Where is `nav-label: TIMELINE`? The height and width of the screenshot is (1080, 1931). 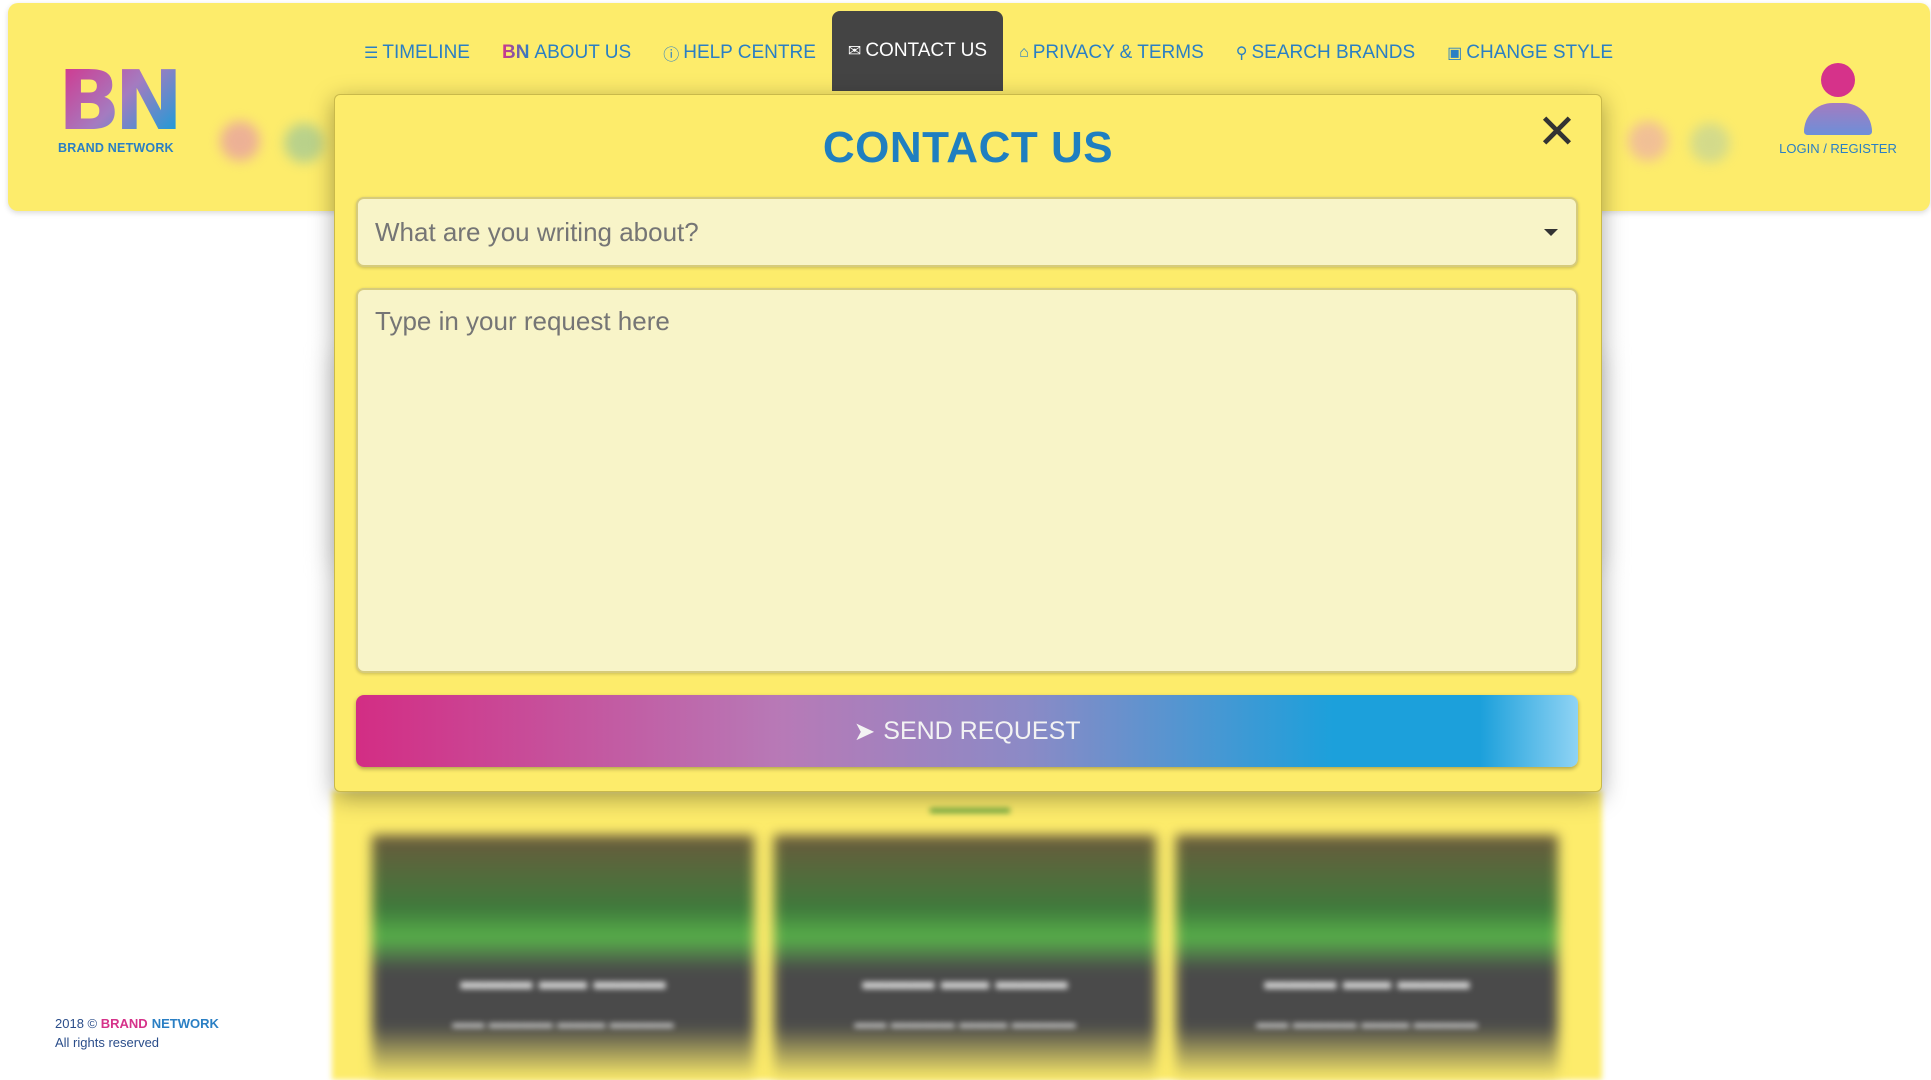
nav-label: TIMELINE is located at coordinates (426, 52).